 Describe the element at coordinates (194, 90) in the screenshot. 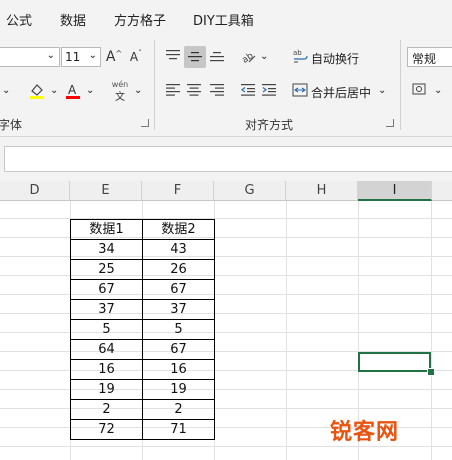

I see `align-center-button` at that location.